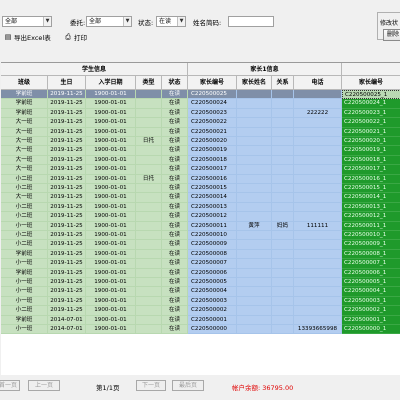  What do you see at coordinates (371, 95) in the screenshot?
I see `cell-parent2-id: C220500025_1` at bounding box center [371, 95].